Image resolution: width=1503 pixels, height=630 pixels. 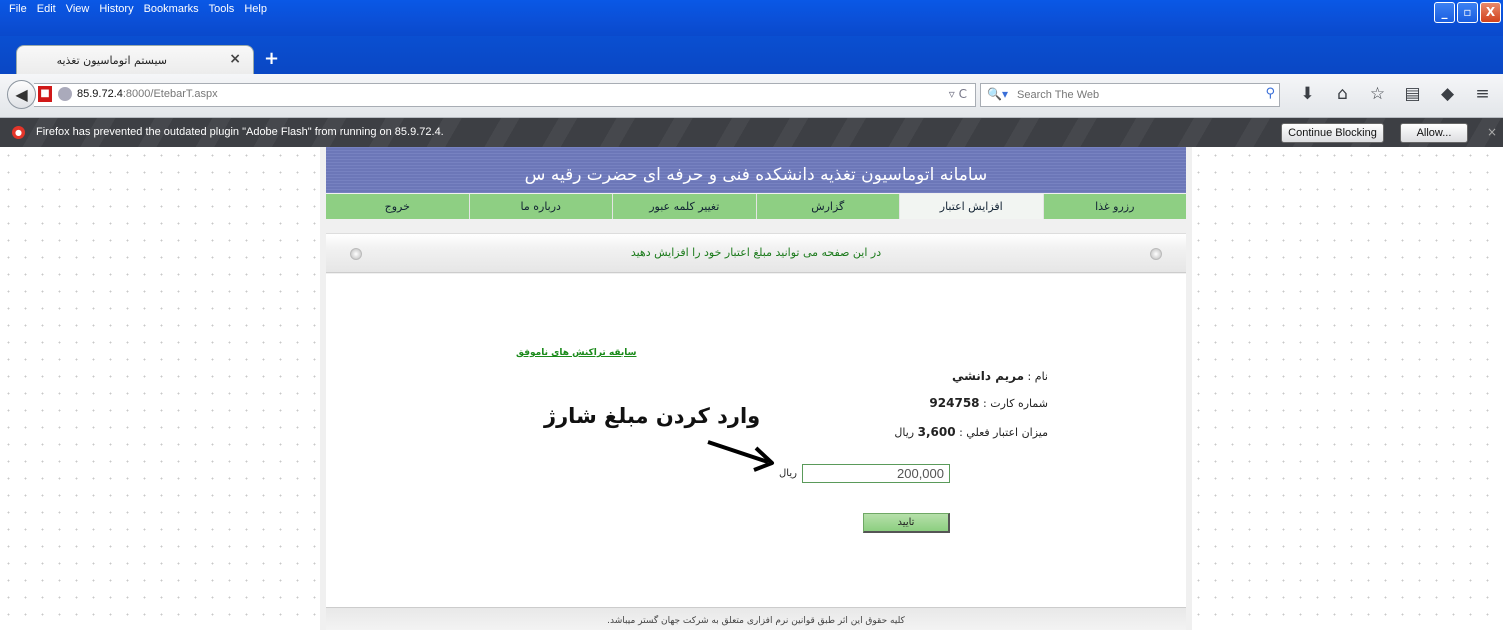 I want to click on nav-increase-credit: افزایش اعتبار, so click(x=971, y=206).